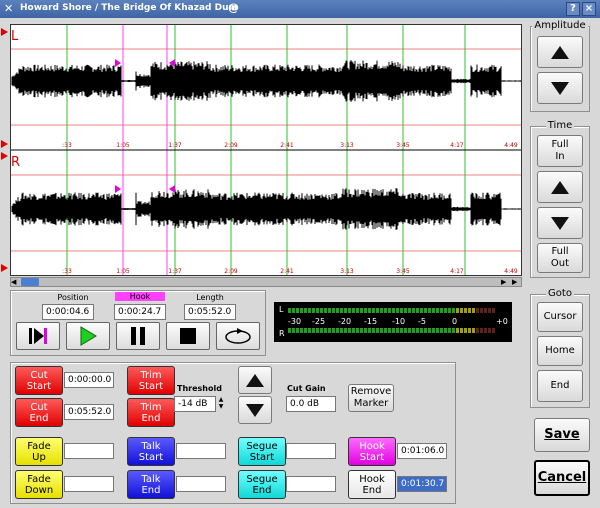  What do you see at coordinates (311, 451) in the screenshot?
I see `segue-start-field` at bounding box center [311, 451].